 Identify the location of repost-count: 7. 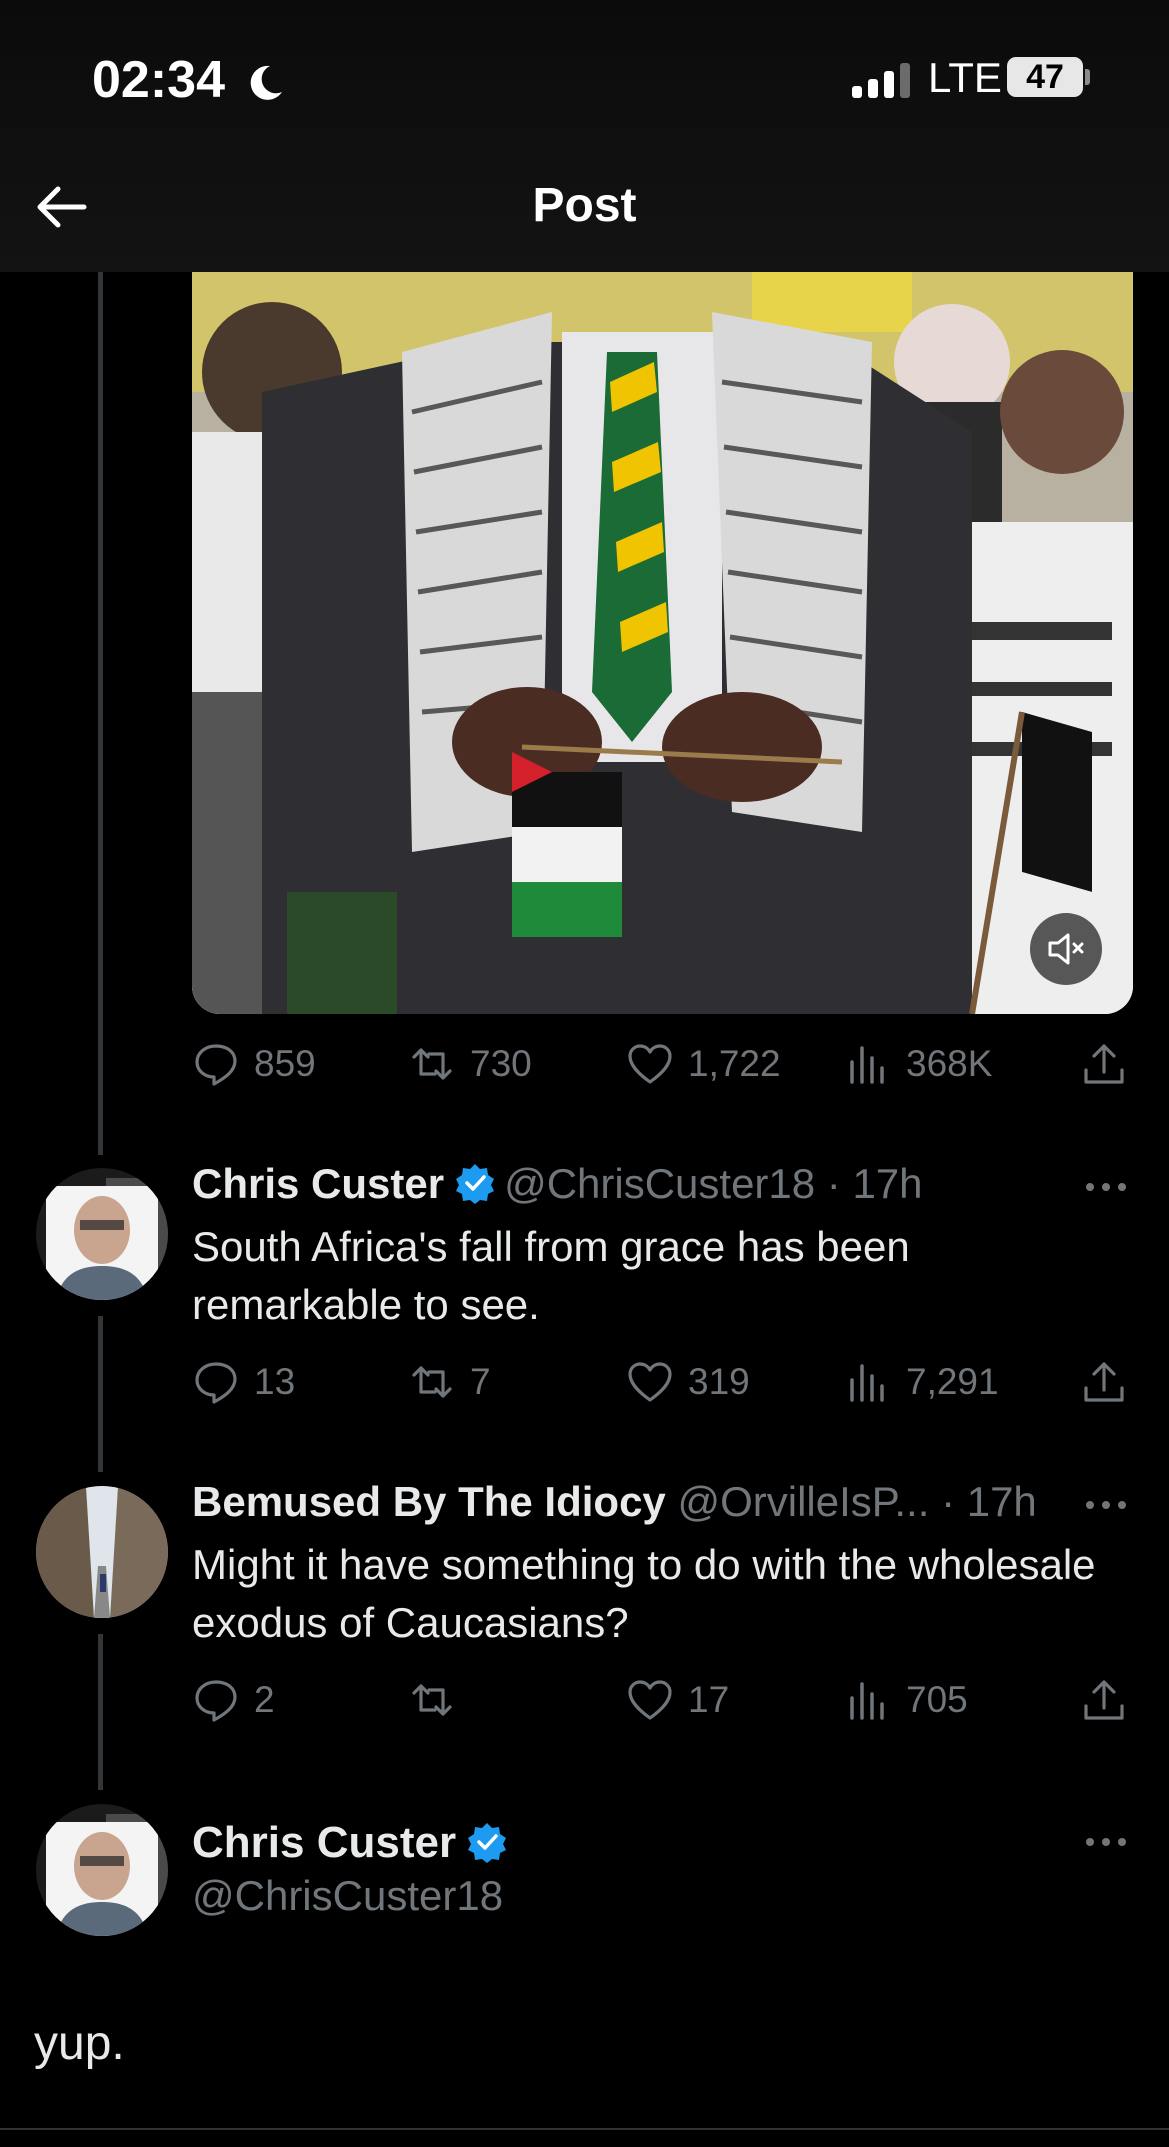
(480, 1381).